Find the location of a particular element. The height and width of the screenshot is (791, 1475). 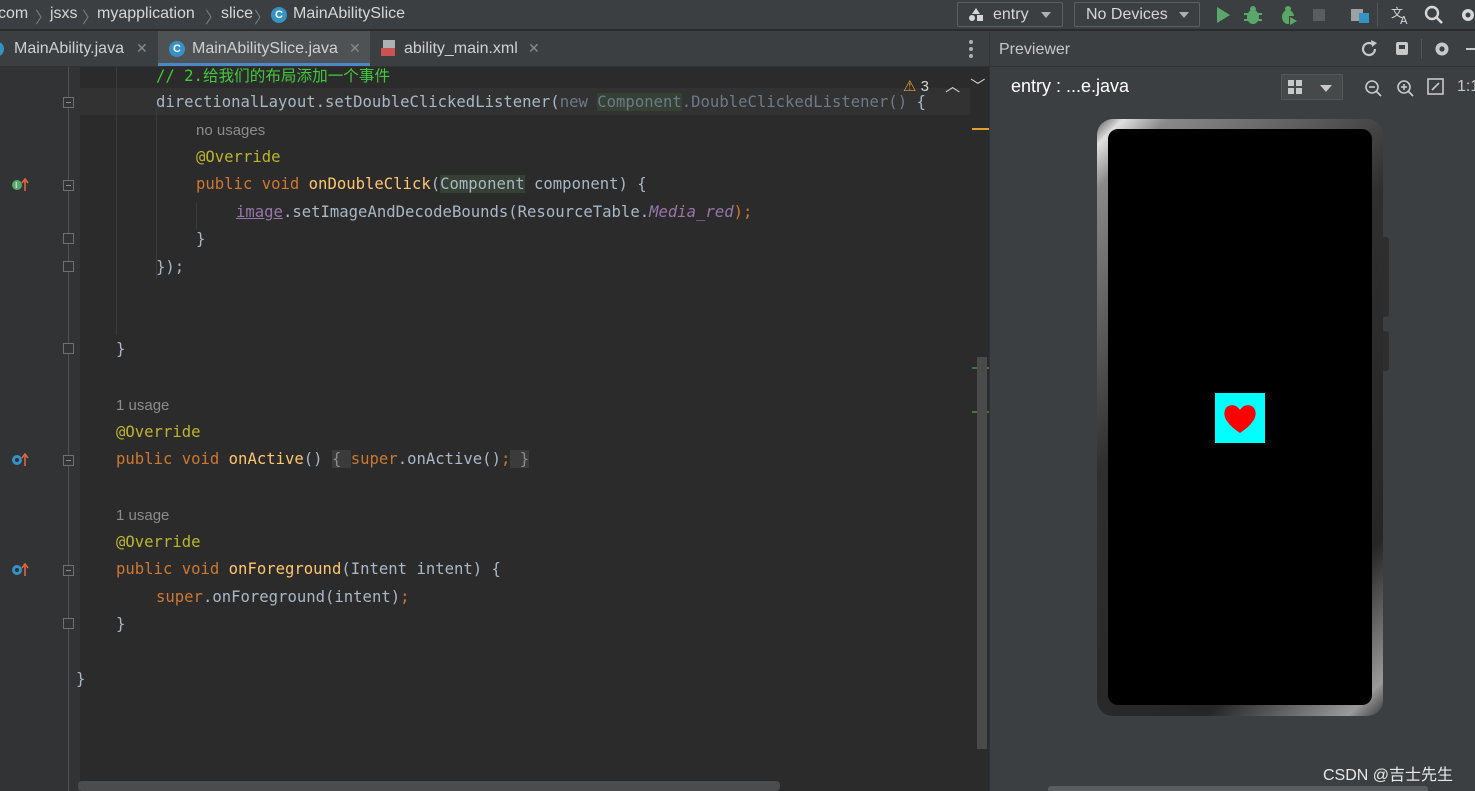

warning-stripe is located at coordinates (980, 129).